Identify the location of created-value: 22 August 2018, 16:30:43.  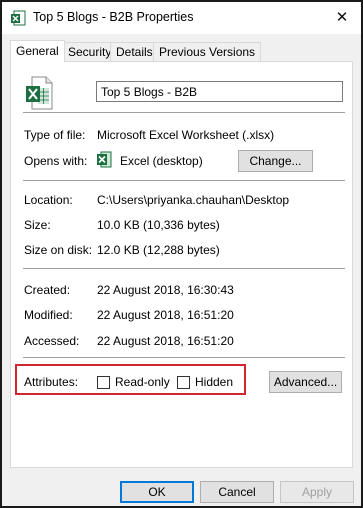
(165, 290).